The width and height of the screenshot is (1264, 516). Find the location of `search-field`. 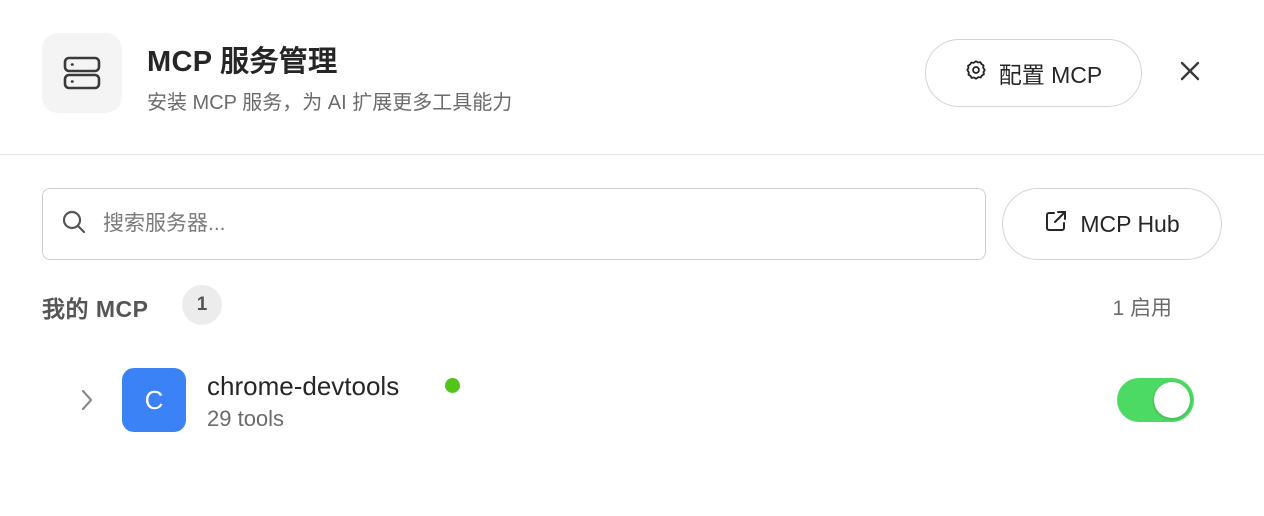

search-field is located at coordinates (514, 224).